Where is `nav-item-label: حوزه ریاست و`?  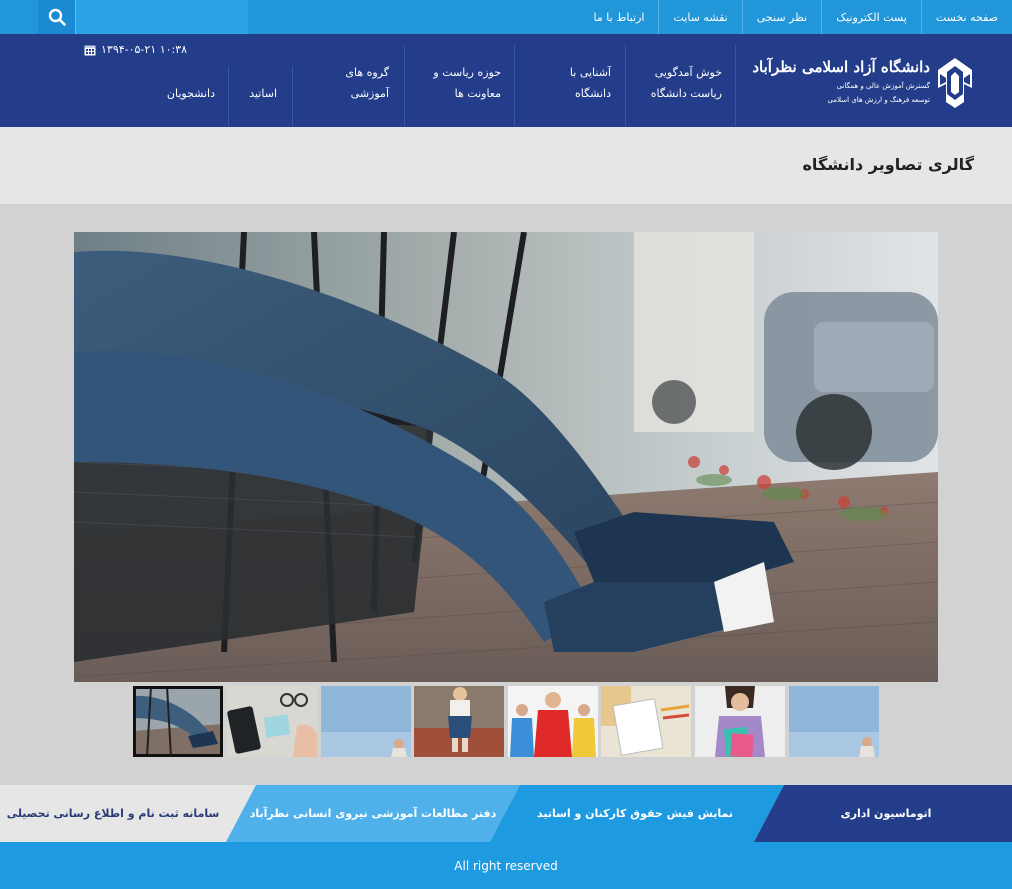 nav-item-label: حوزه ریاست و is located at coordinates (467, 72).